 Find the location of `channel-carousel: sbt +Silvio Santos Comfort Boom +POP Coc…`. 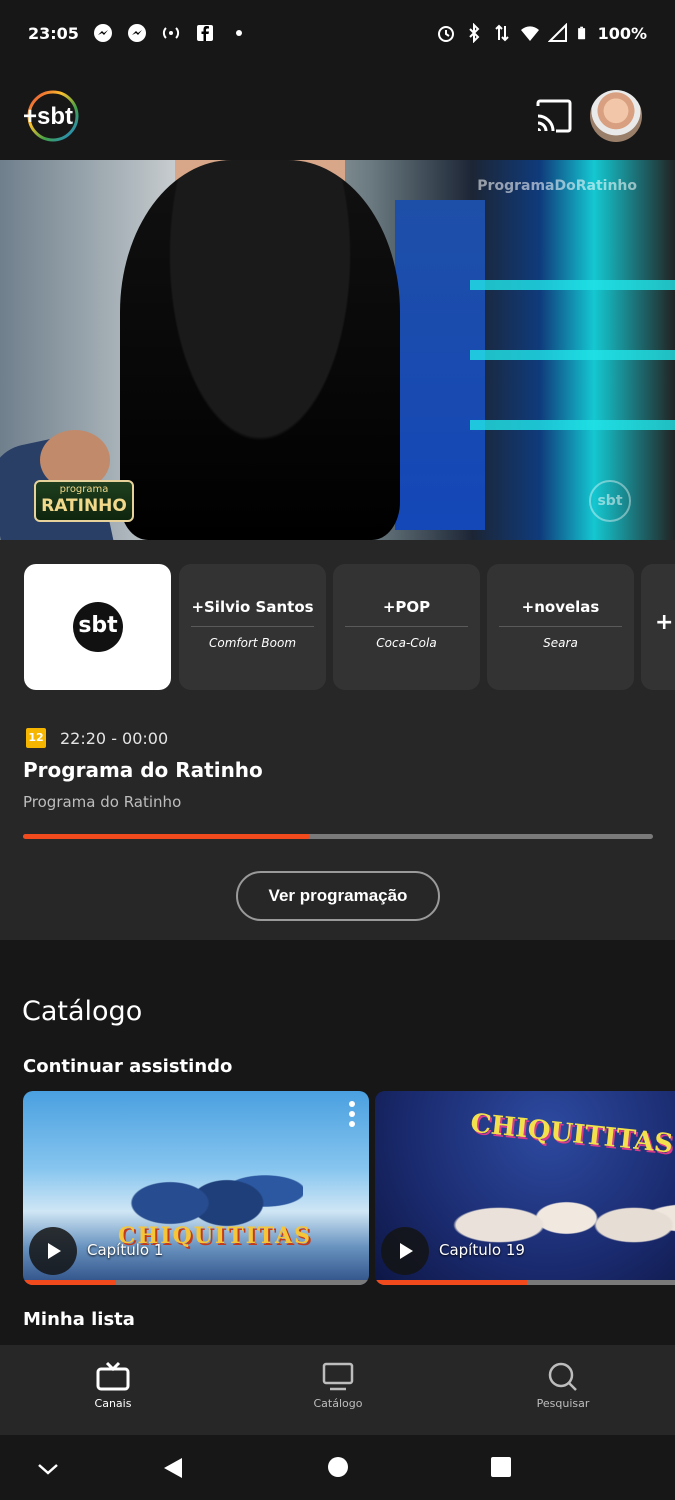

channel-carousel: sbt +Silvio Santos Comfort Boom +POP Coc… is located at coordinates (349, 627).